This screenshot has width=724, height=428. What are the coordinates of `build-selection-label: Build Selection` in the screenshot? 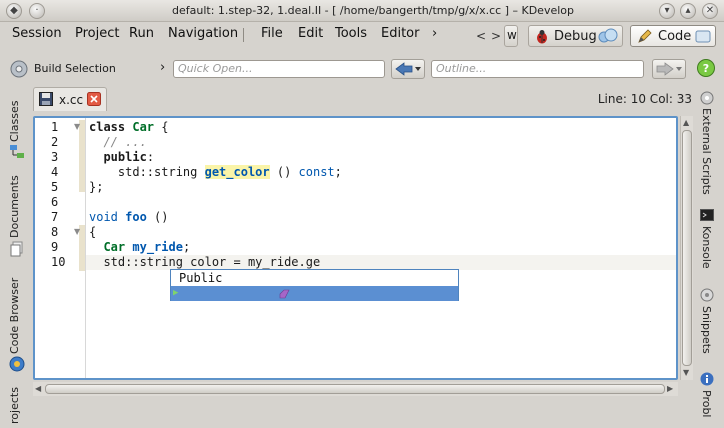 It's located at (75, 68).